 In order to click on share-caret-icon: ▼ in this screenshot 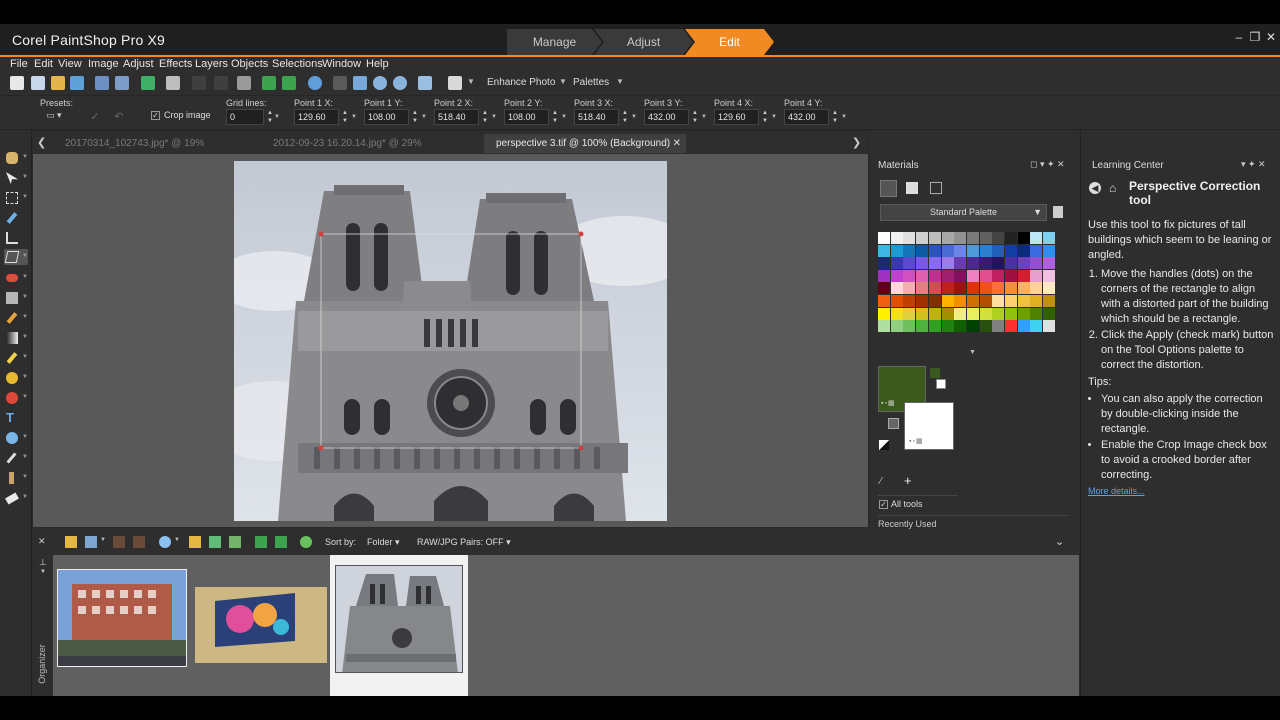, I will do `click(177, 540)`.